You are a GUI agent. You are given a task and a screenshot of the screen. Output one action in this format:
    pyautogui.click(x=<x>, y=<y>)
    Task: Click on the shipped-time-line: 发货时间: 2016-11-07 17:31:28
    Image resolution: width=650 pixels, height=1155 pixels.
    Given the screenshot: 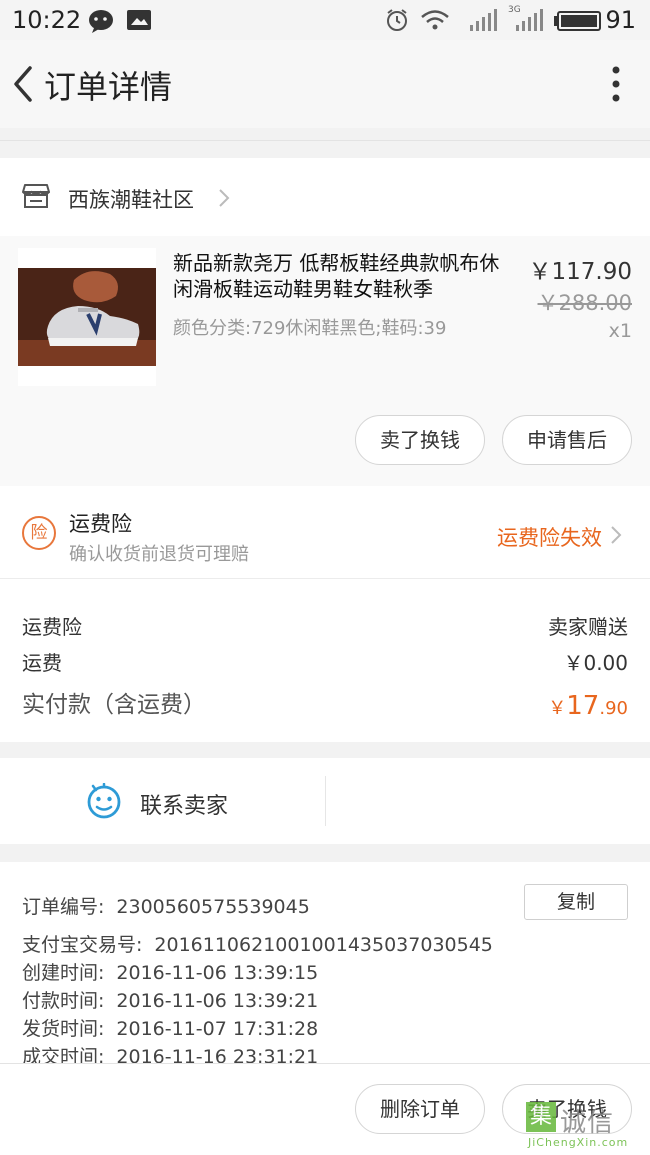 What is the action you would take?
    pyautogui.click(x=170, y=1027)
    